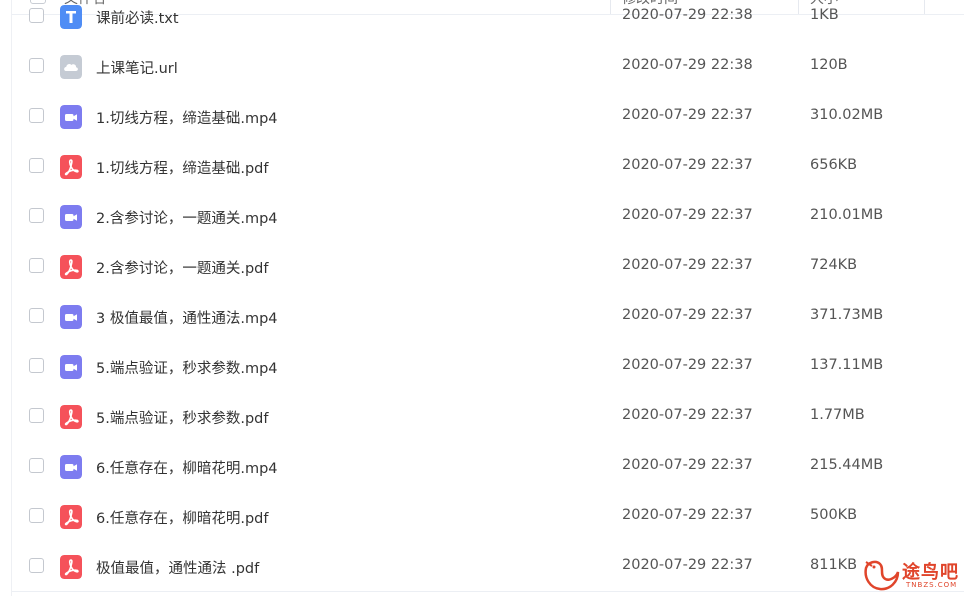 The width and height of the screenshot is (964, 596). Describe the element at coordinates (187, 117) in the screenshot. I see `file-name: 1.切线方程，缔造基础.mp4` at that location.